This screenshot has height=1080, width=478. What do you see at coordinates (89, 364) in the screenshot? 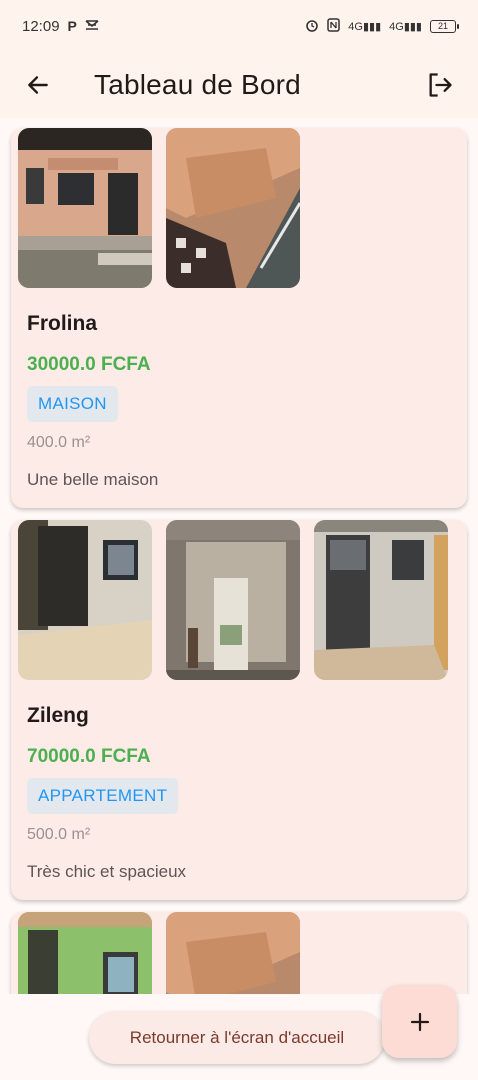
I see `listing-price: 30000.0 FCFA` at bounding box center [89, 364].